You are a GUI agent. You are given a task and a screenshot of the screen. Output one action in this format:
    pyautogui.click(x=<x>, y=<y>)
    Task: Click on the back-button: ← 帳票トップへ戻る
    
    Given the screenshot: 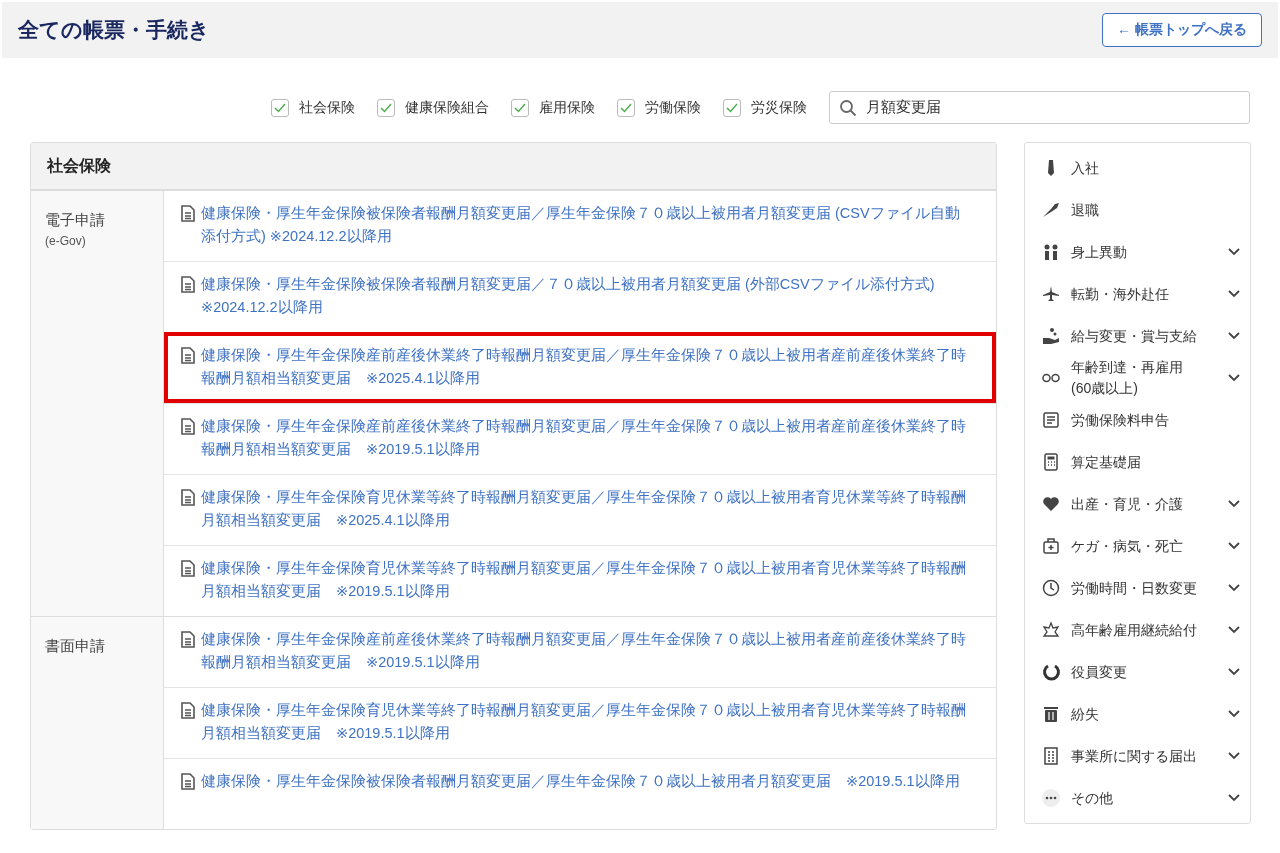 What is the action you would take?
    pyautogui.click(x=1182, y=30)
    